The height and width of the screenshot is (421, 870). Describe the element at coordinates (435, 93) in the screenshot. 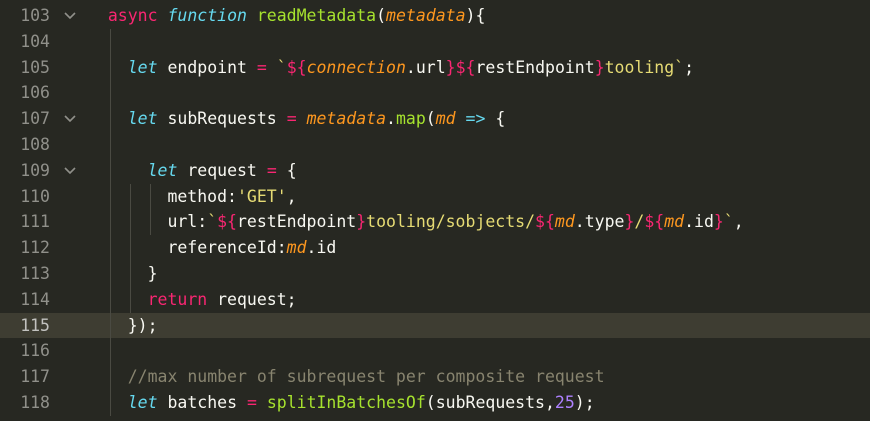

I see `code-line-106: 106` at that location.